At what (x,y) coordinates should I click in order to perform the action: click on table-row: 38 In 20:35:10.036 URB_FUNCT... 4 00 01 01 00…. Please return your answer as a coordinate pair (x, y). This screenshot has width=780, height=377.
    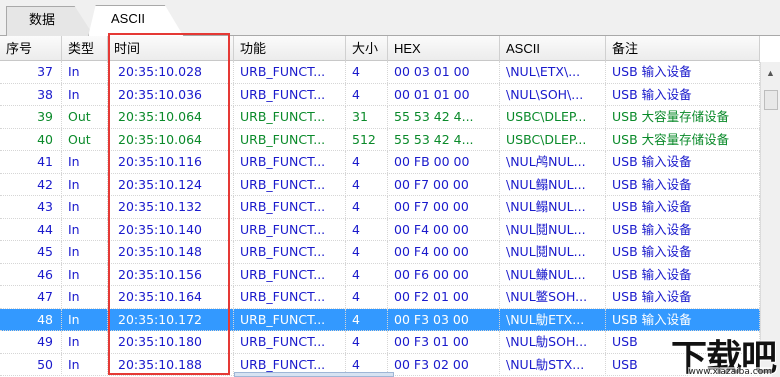
    Looking at the image, I should click on (380, 94).